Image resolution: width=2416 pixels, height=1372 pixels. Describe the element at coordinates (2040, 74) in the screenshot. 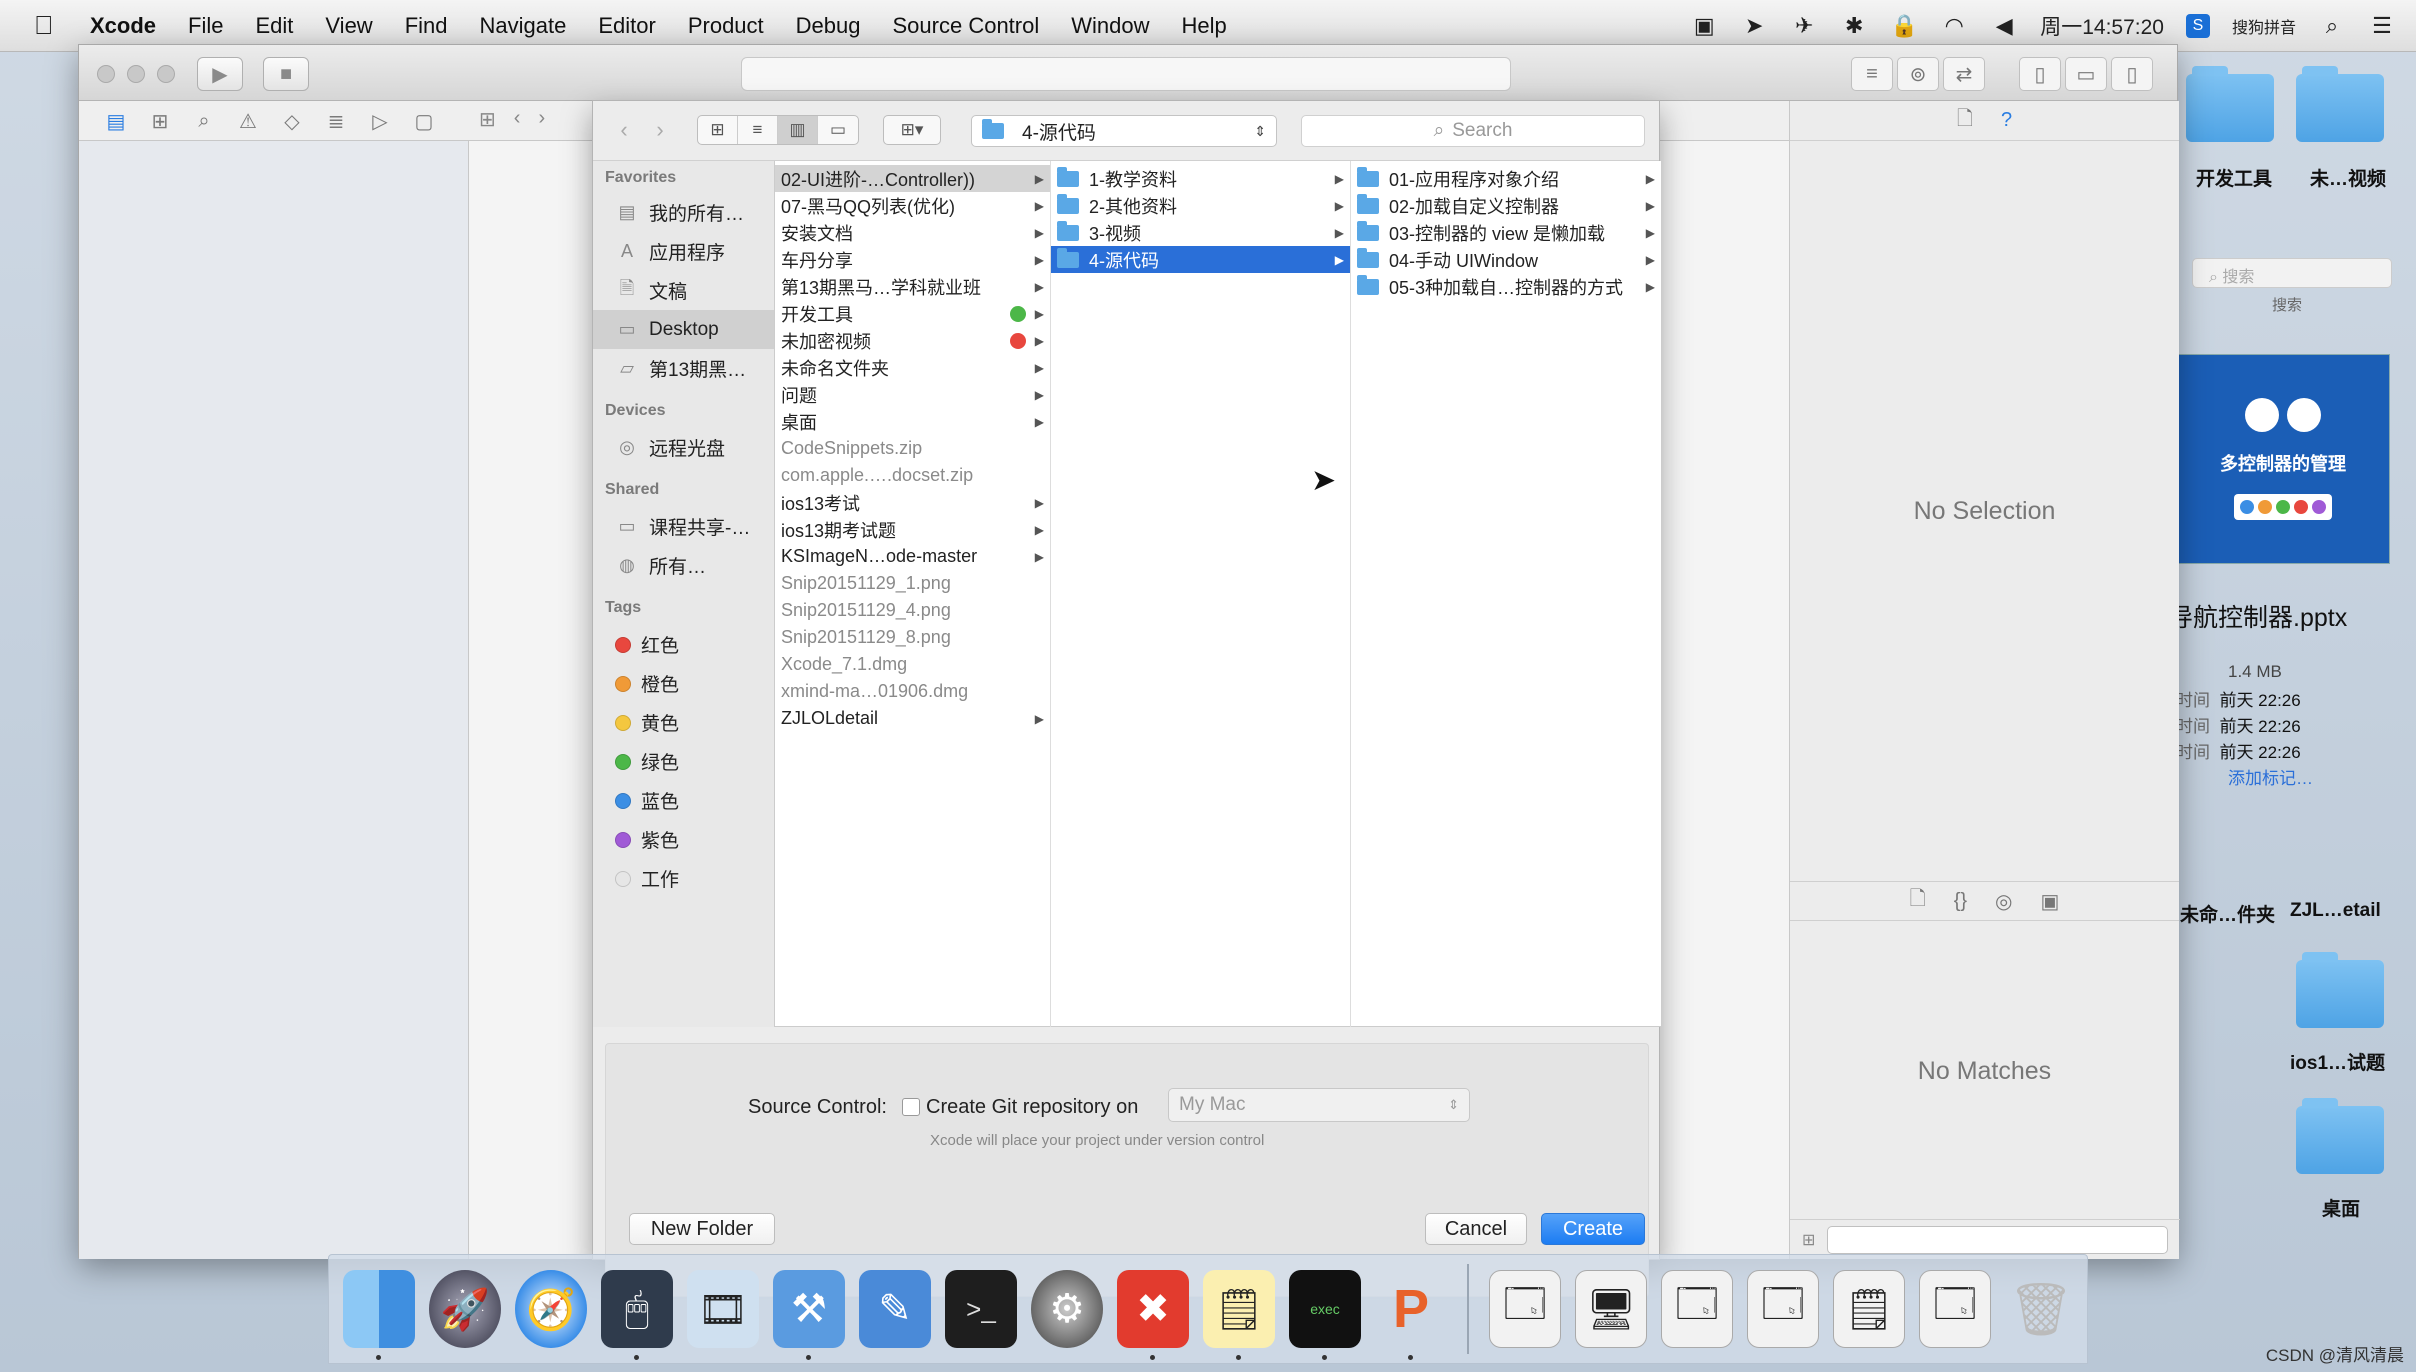

I see `navigator-toggle-icon: ▯` at that location.